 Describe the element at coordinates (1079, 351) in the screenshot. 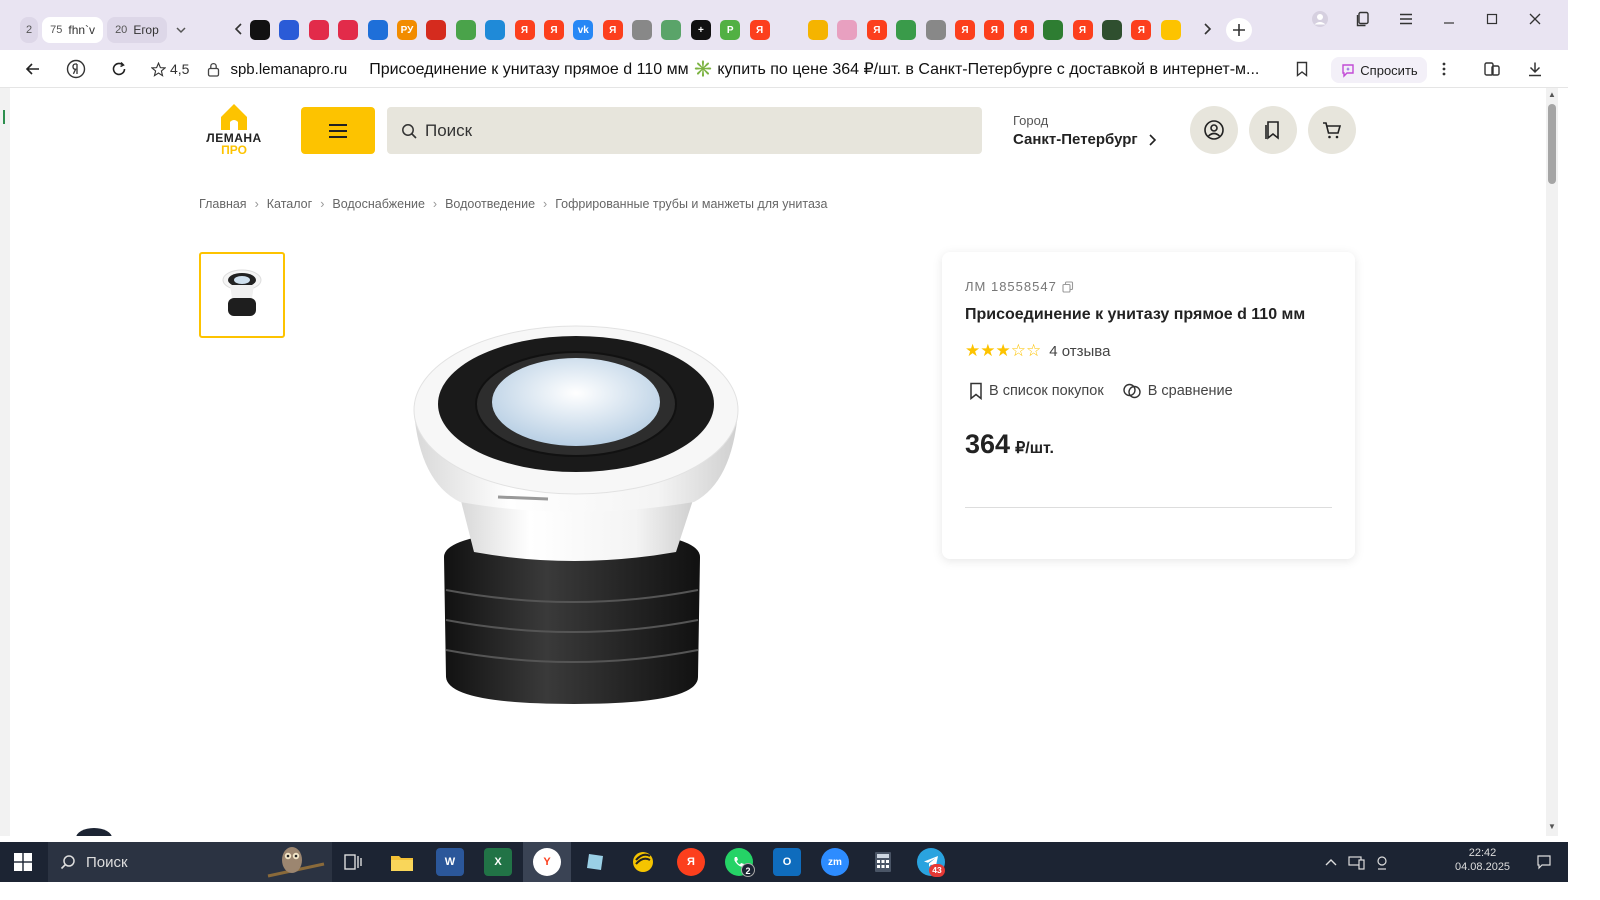

I see `reviews-link: 4 отзыва` at that location.